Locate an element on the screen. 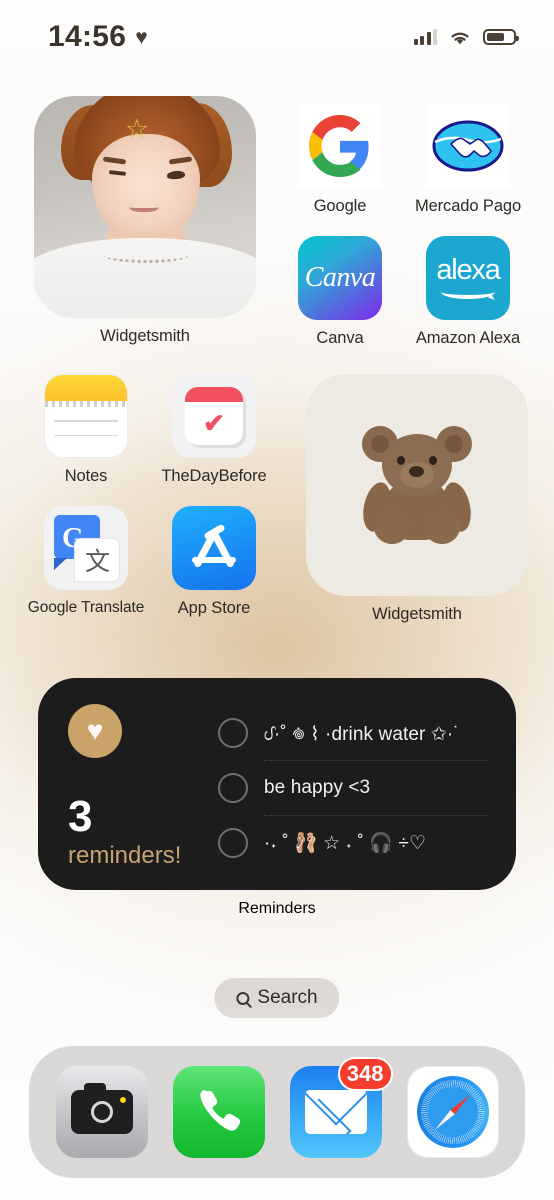  app-label: Mercado Pago is located at coordinates (468, 206).